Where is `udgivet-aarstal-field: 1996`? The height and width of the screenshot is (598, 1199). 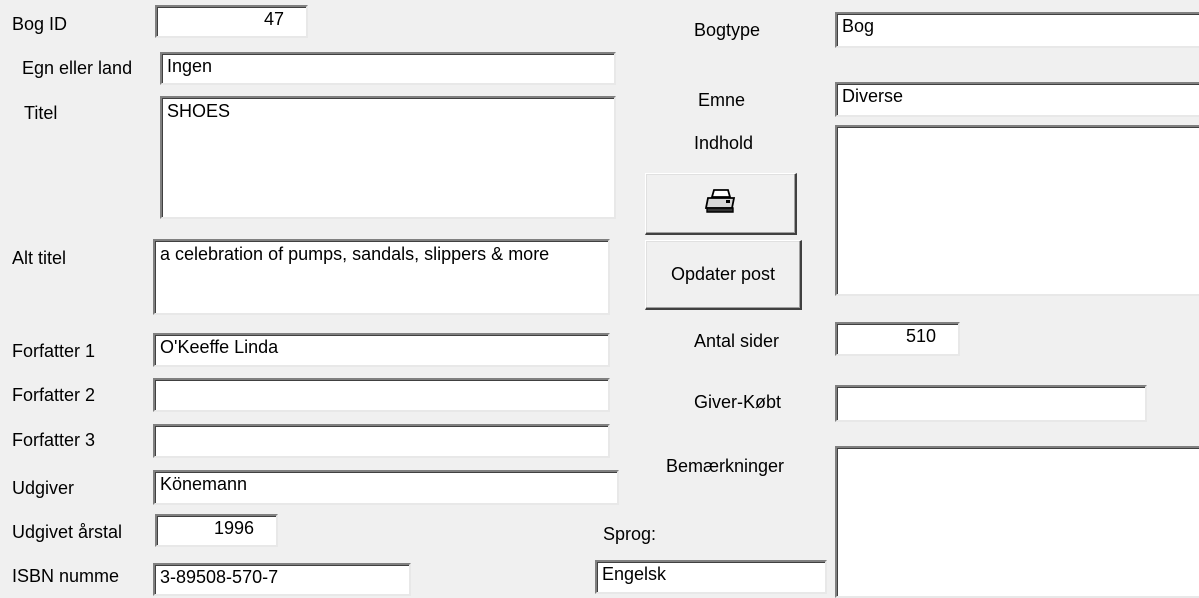
udgivet-aarstal-field: 1996 is located at coordinates (216, 530).